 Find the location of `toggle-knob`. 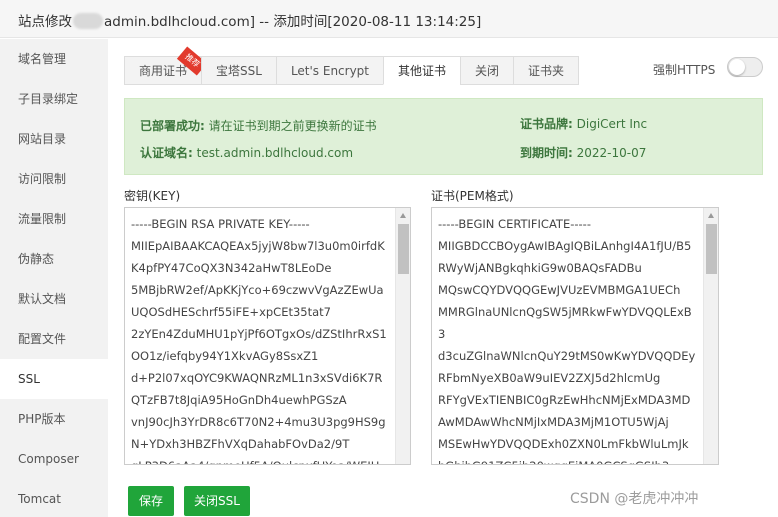

toggle-knob is located at coordinates (737, 67).